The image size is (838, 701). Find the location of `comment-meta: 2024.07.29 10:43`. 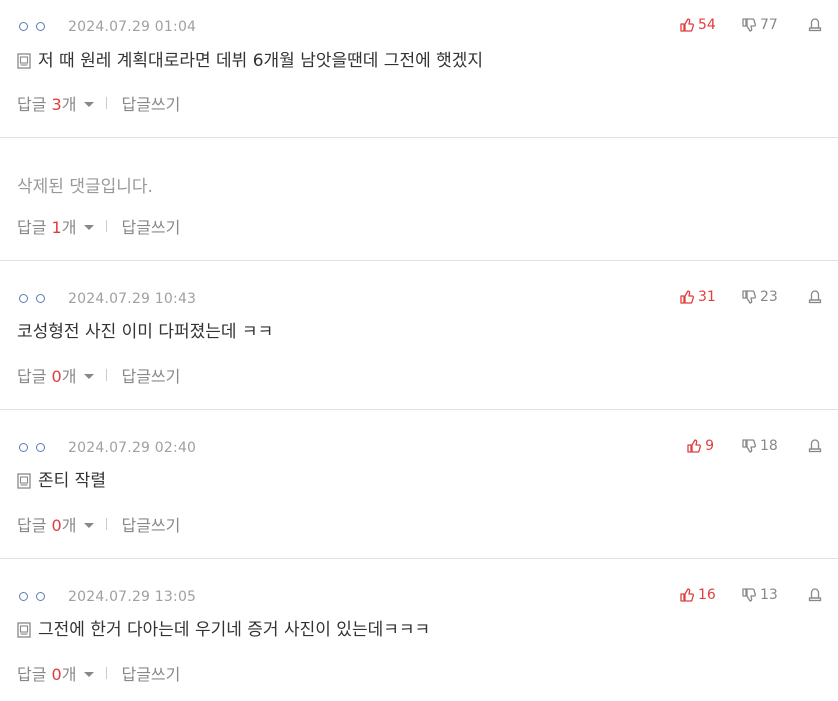

comment-meta: 2024.07.29 10:43 is located at coordinates (106, 299).